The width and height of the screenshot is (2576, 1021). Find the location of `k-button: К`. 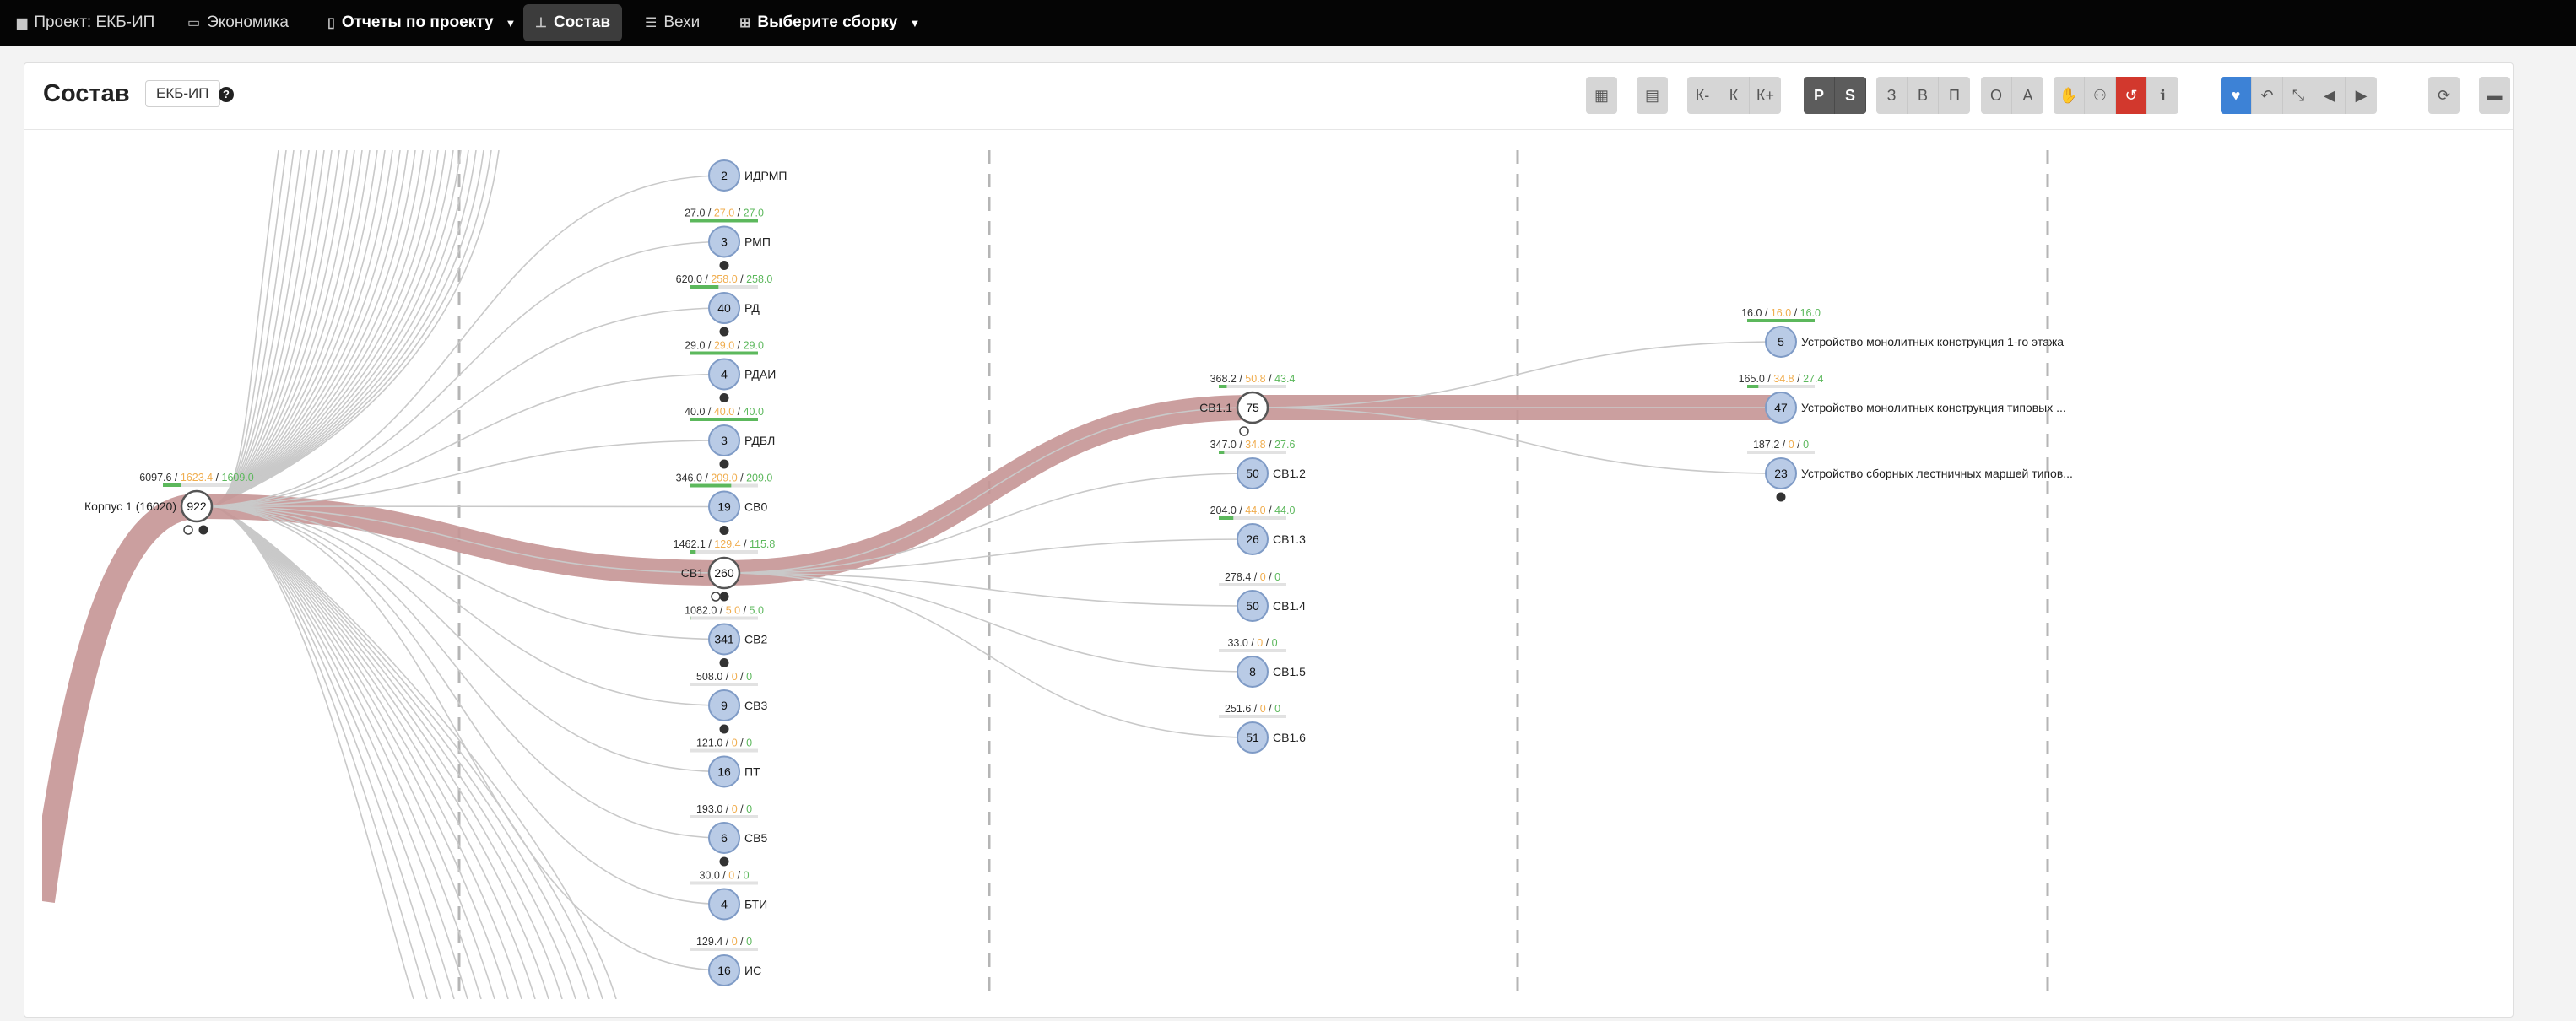

k-button: К is located at coordinates (1734, 95).